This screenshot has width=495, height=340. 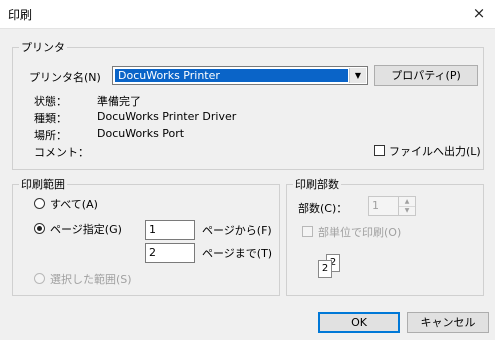 I want to click on location-value: DocuWorks Port, so click(x=141, y=133).